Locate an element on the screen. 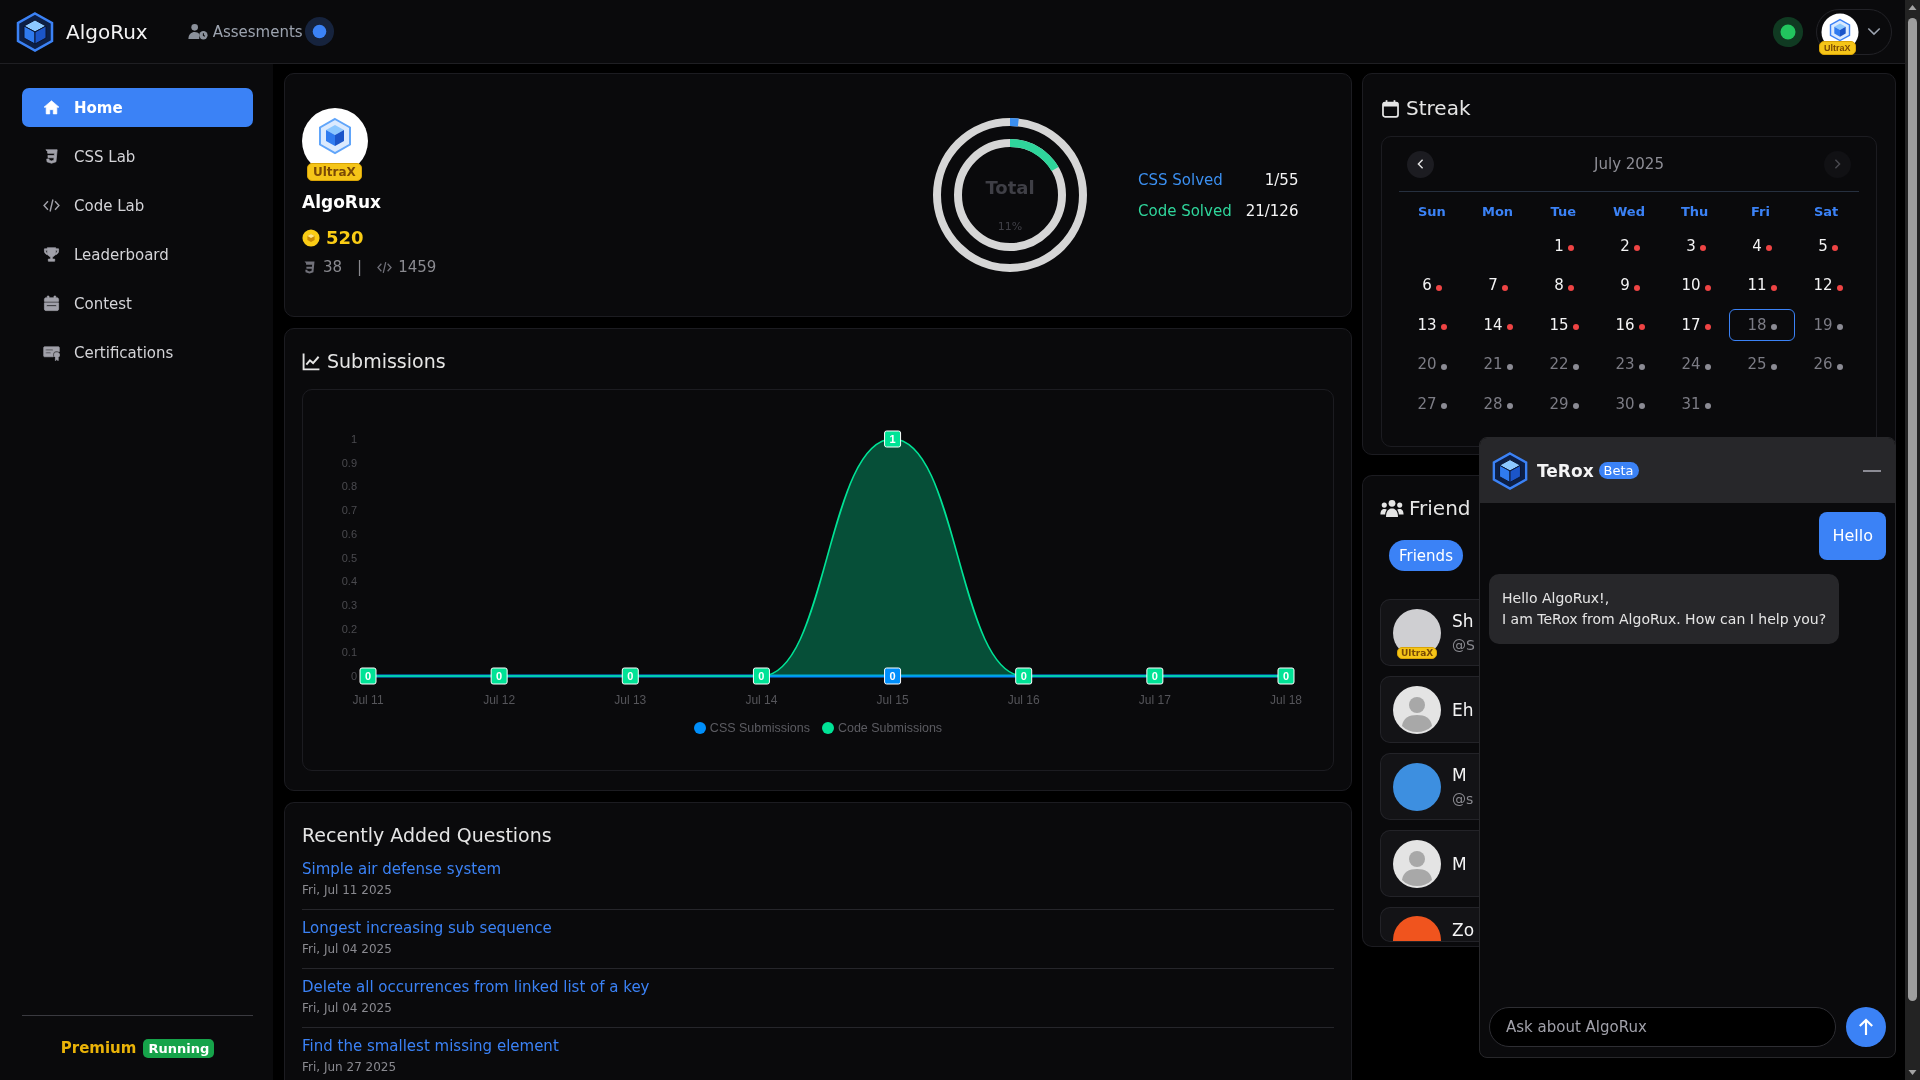 This screenshot has width=1920, height=1080. y-tick-label: 1 is located at coordinates (353, 439).